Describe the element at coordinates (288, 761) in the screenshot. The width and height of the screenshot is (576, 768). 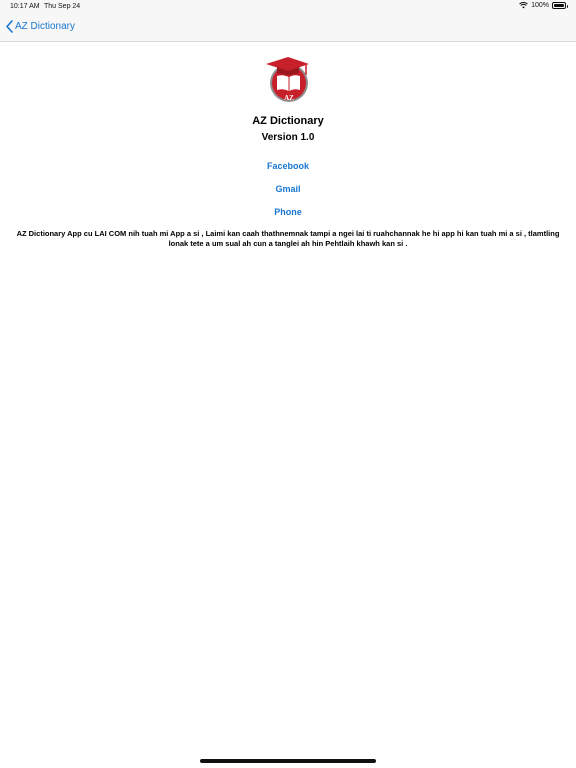
I see `home-indicator` at that location.